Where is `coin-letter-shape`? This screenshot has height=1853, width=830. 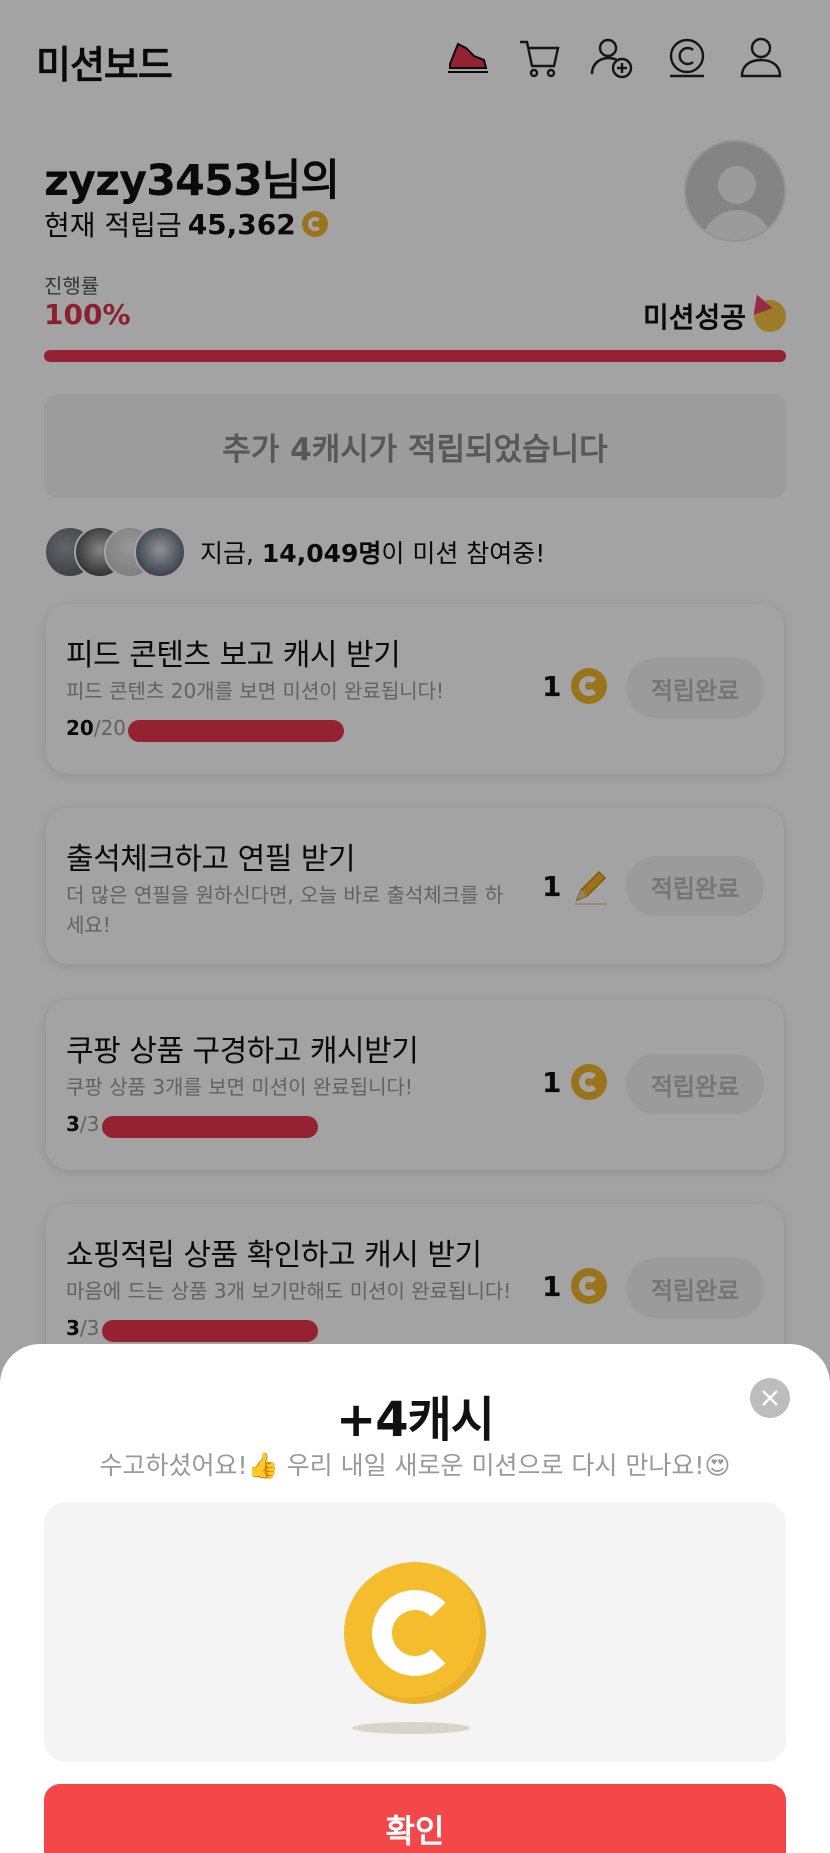 coin-letter-shape is located at coordinates (415, 1633).